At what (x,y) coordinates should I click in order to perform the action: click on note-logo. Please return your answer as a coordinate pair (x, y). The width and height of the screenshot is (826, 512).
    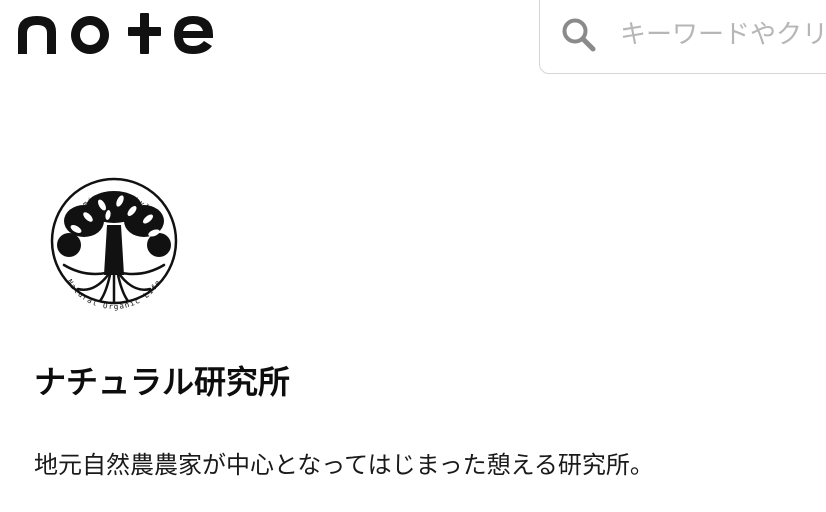
    Looking at the image, I should click on (116, 34).